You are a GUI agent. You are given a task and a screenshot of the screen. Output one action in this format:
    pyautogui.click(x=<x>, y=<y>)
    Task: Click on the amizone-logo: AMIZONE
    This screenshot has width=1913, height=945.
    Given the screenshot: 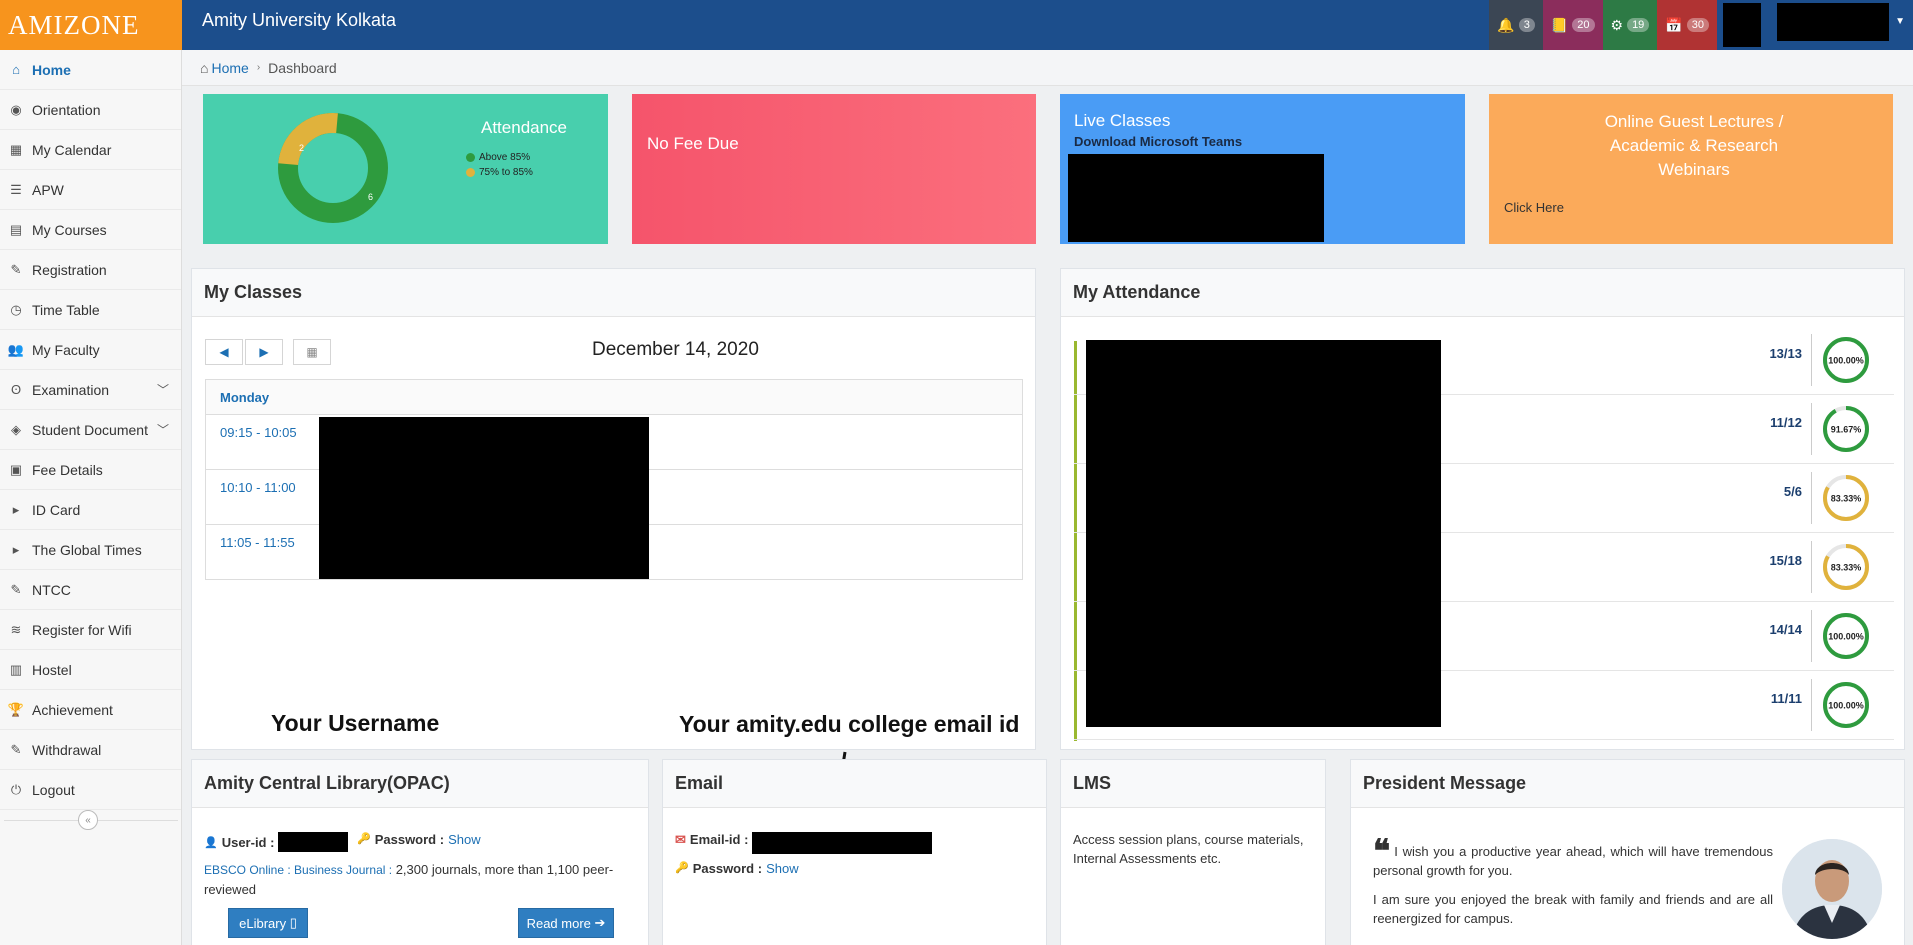 What is the action you would take?
    pyautogui.click(x=91, y=25)
    